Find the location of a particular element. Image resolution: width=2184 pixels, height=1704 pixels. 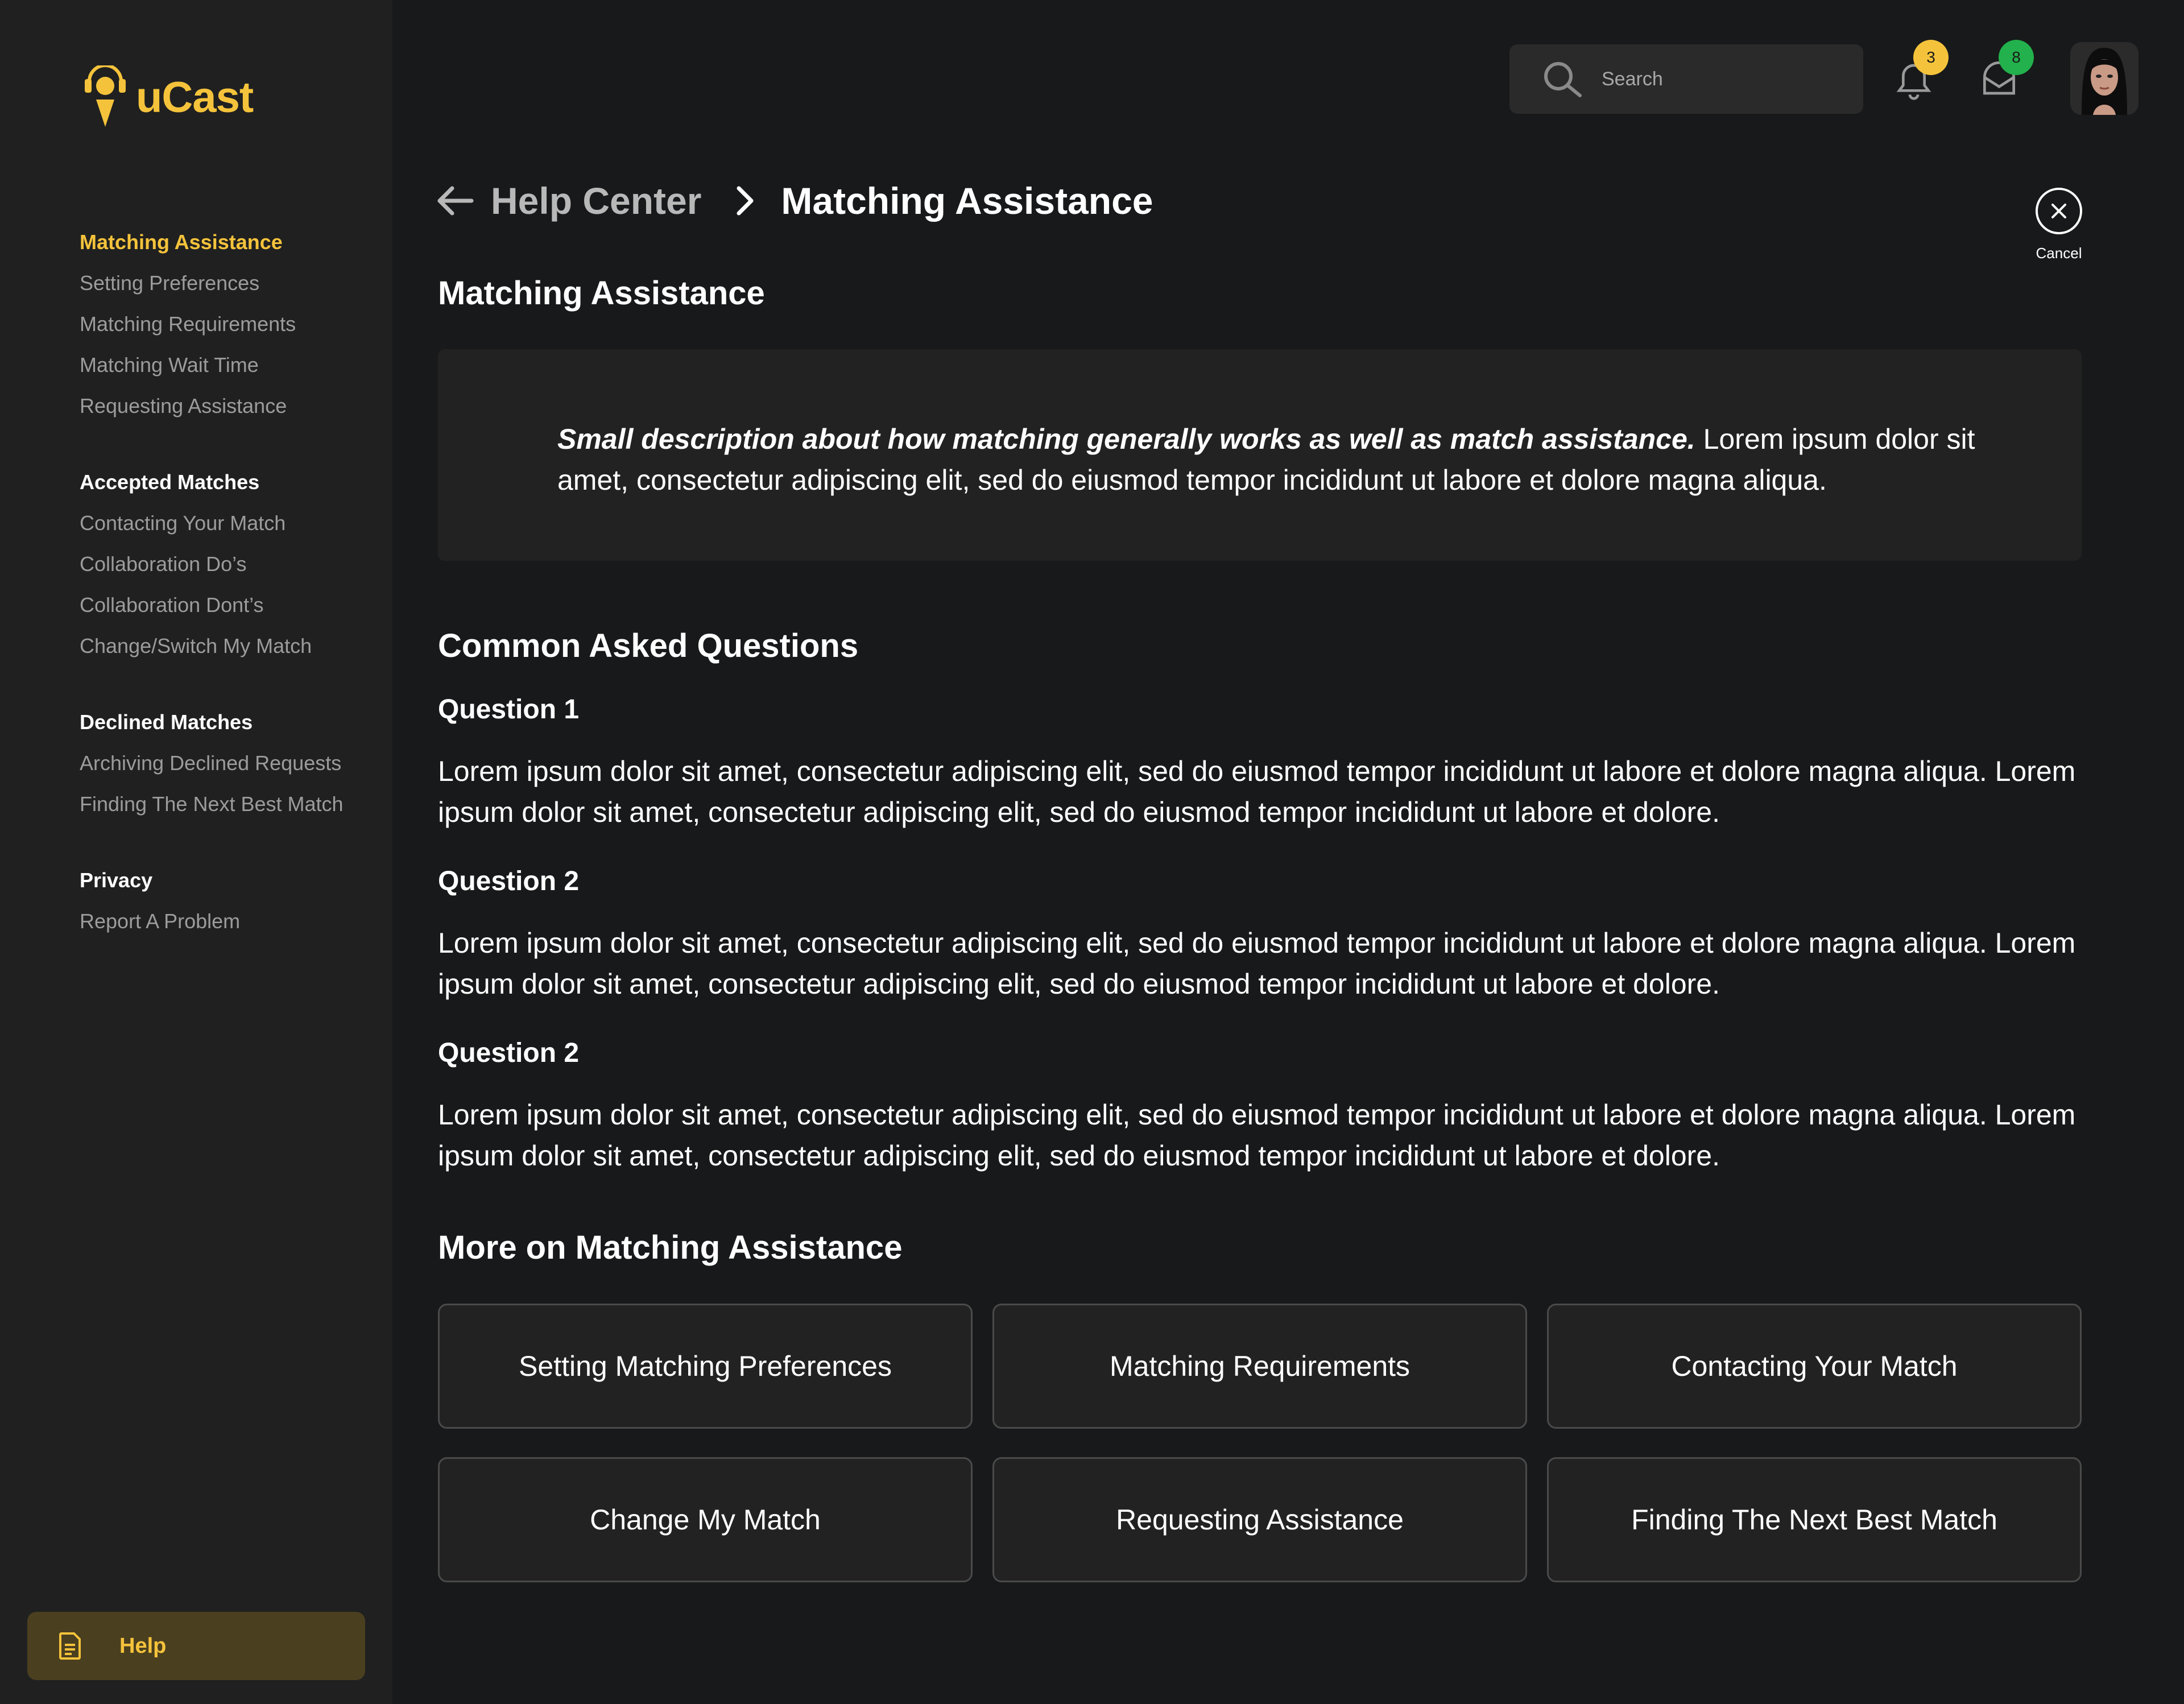

microphone-logo-icon is located at coordinates (105, 96).